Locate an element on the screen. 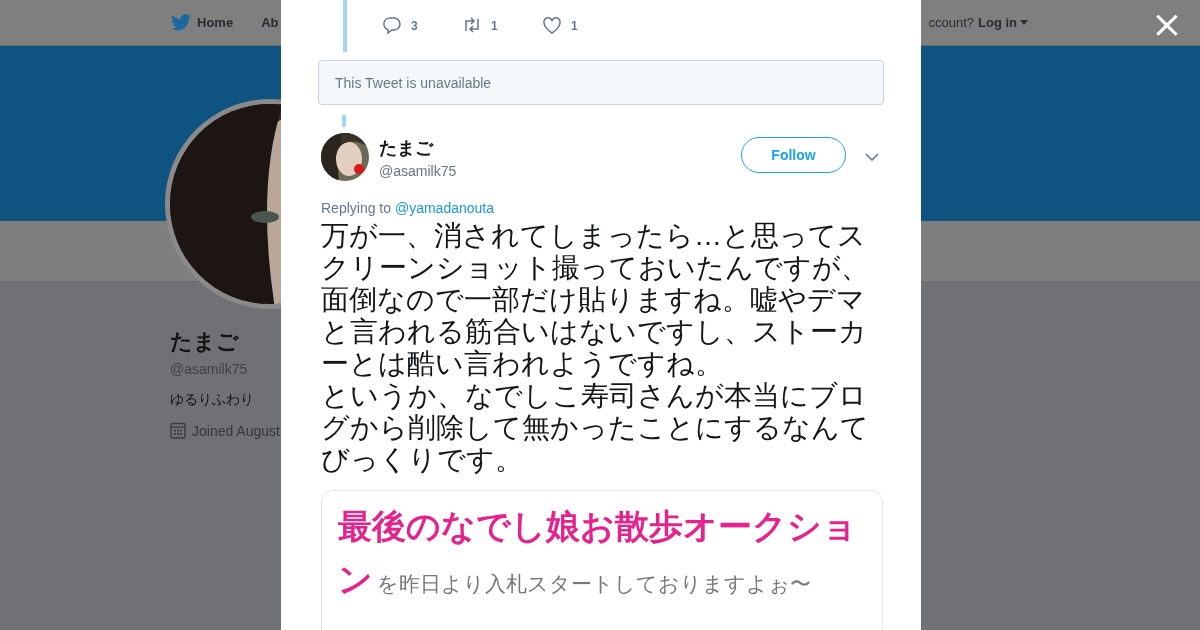 This screenshot has height=630, width=1200. tweet-text: というか、なでしこ寿司さんが本当にブログから削除して無かったことにするなんてびっくりです。 is located at coordinates (595, 428).